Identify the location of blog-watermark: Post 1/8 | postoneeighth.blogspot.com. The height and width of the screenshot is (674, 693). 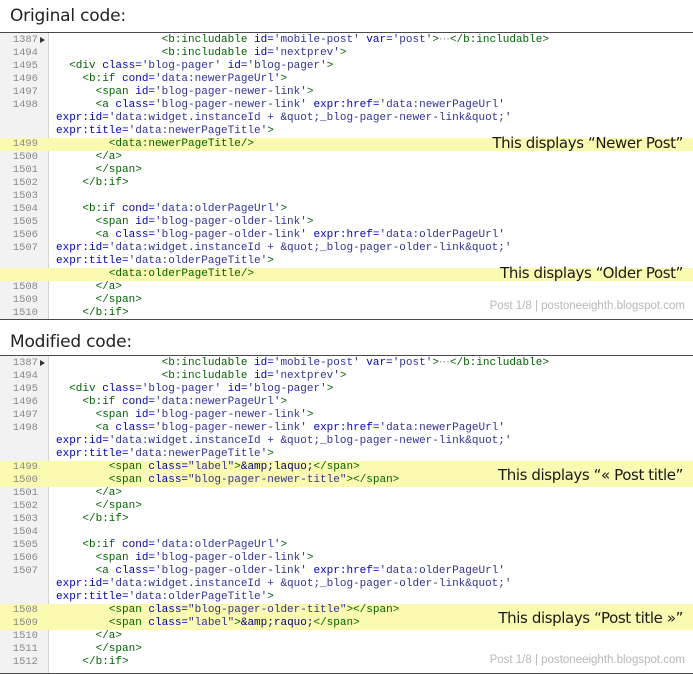
(587, 660).